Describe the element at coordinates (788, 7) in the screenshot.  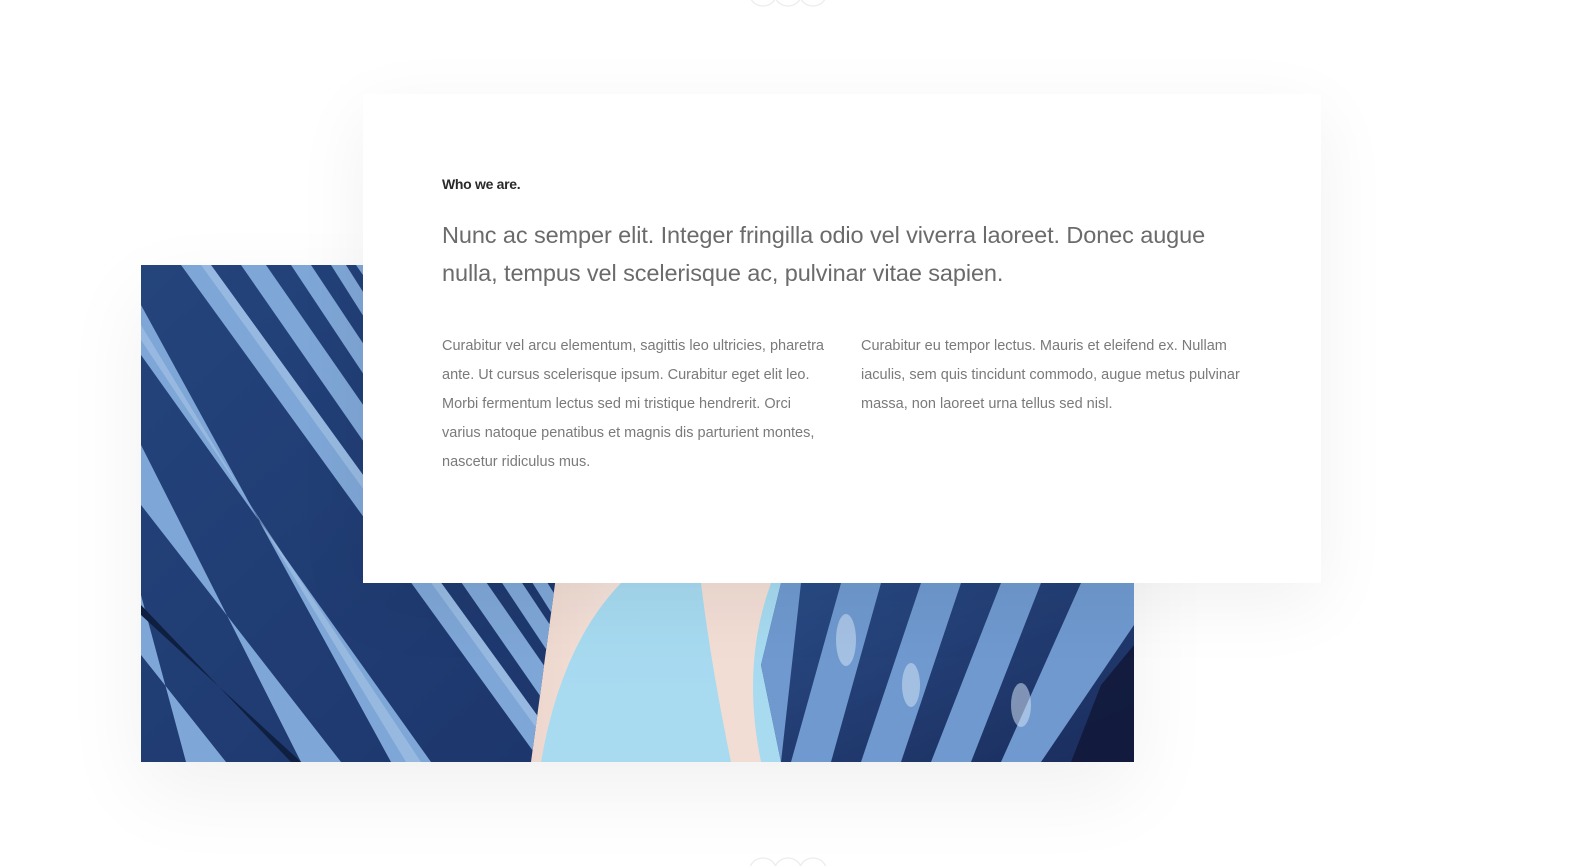
I see `decorative-circles-top` at that location.